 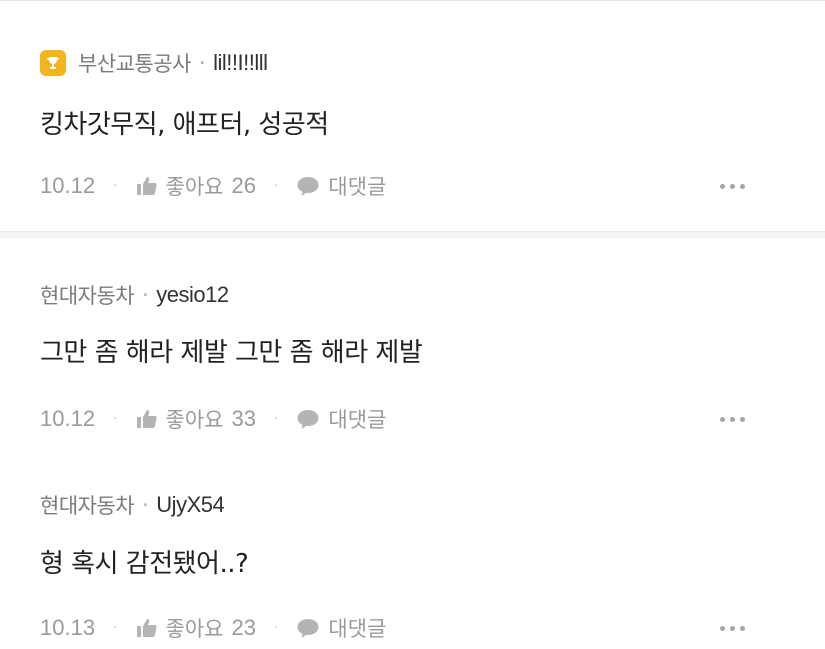 I want to click on comment-meta: 현대자동차 · yesio12, so click(x=134, y=295).